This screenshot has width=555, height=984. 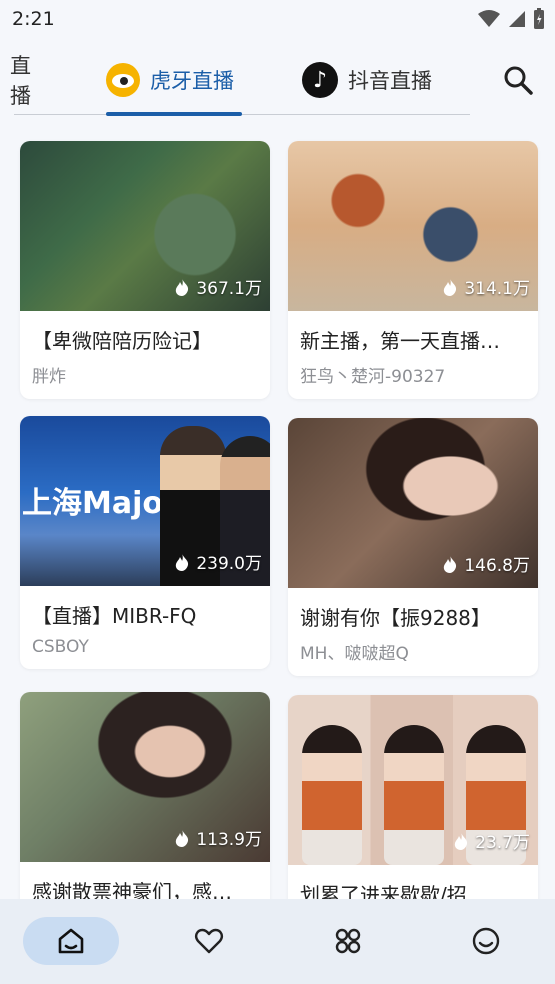 What do you see at coordinates (229, 840) in the screenshot?
I see `view-count-text: 113.9万` at bounding box center [229, 840].